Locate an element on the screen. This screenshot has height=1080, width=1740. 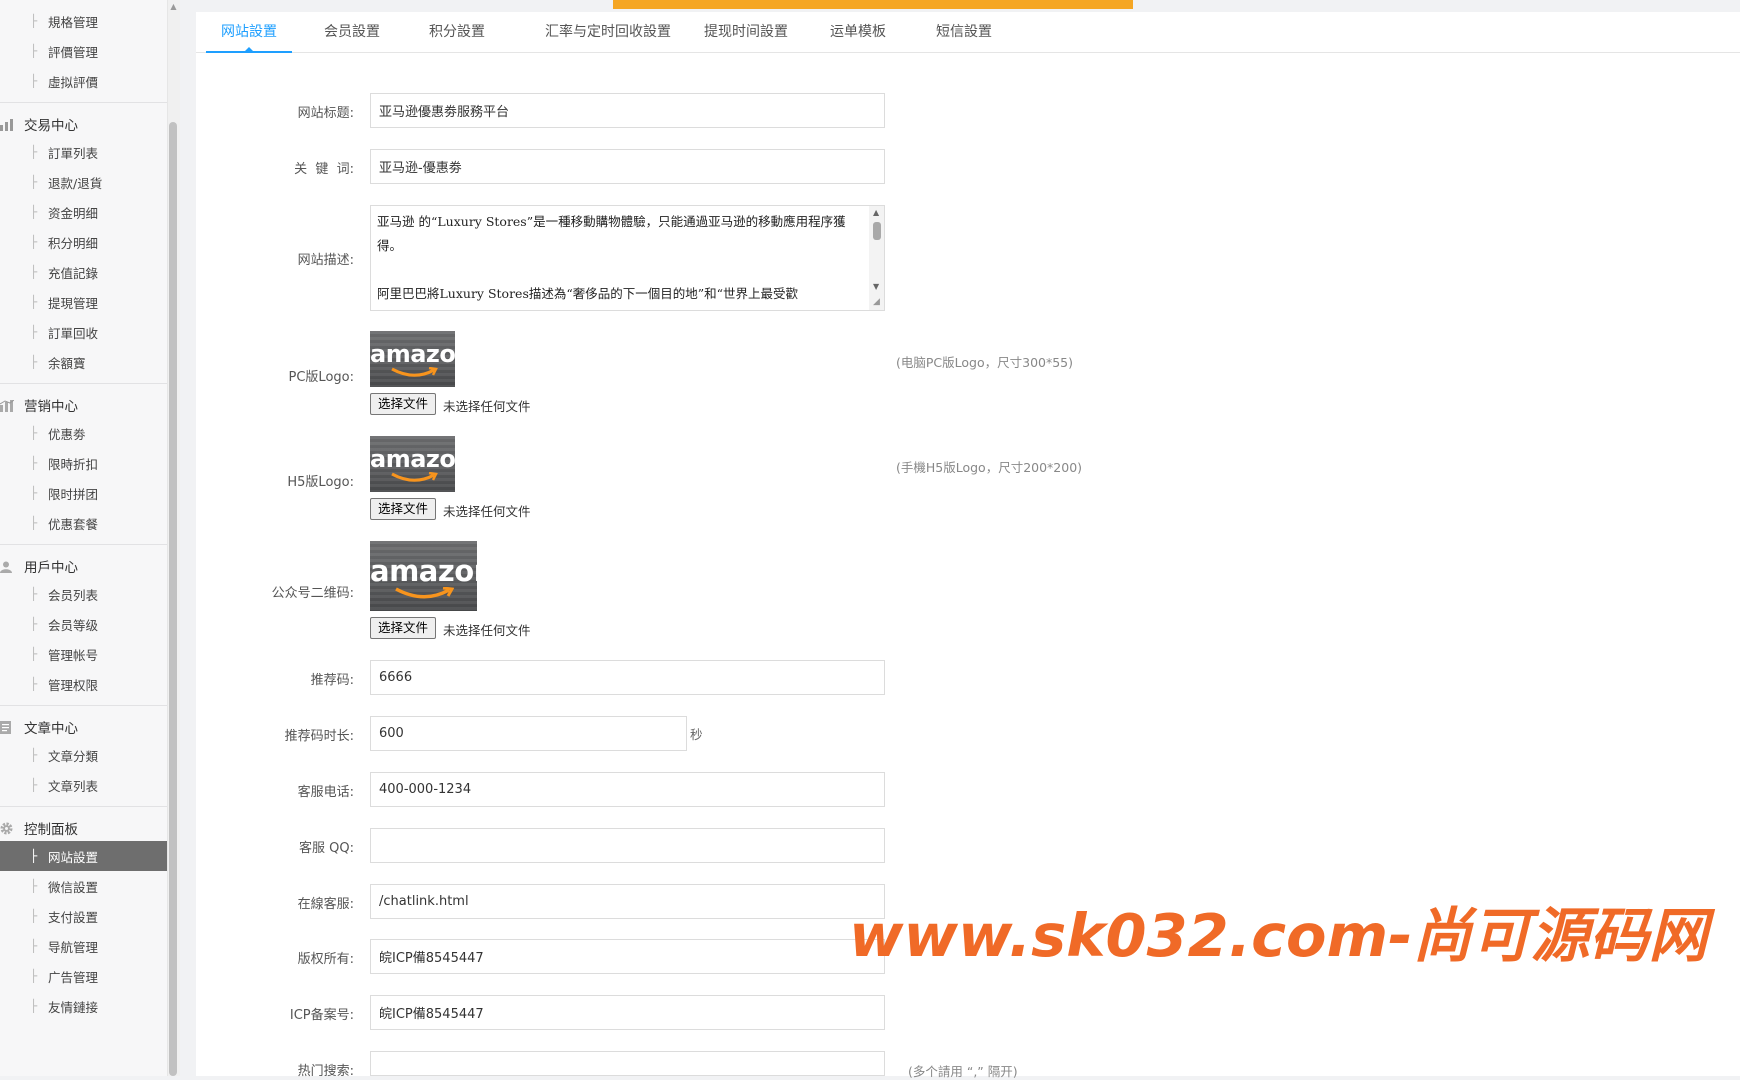
online-service-input is located at coordinates (627, 901).